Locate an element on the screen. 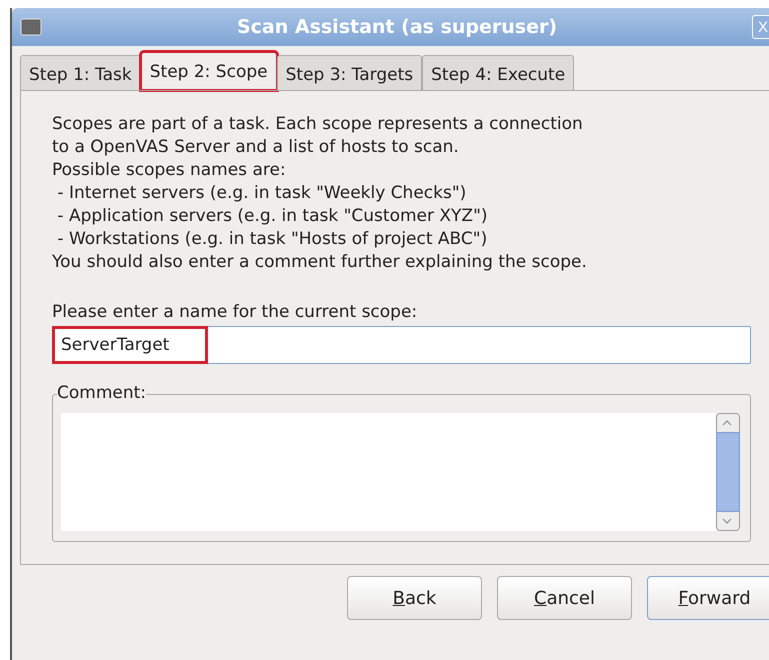 Image resolution: width=769 pixels, height=660 pixels. tab: Step 2: Scope is located at coordinates (208, 71).